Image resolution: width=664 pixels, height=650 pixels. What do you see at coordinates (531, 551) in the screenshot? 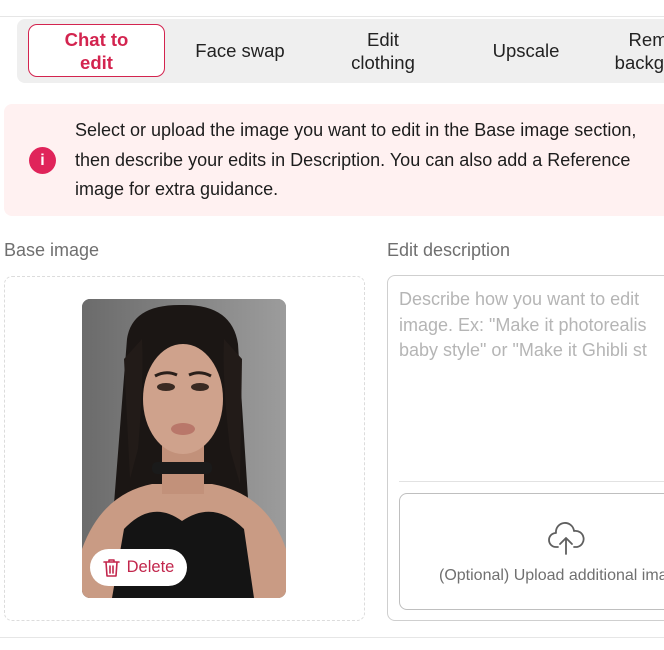
I see `reference-image-upload: (Optional) Upload additional image` at bounding box center [531, 551].